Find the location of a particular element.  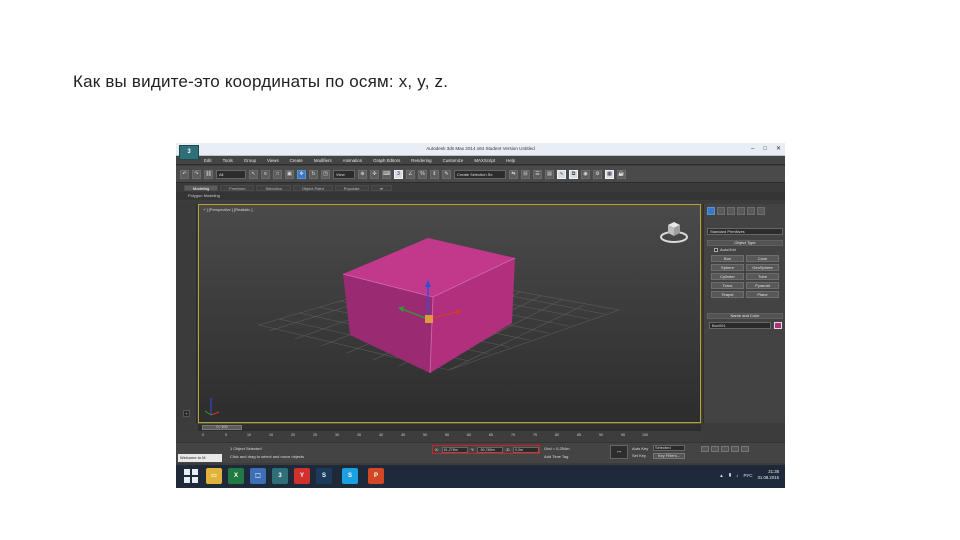

geosphere-button: GeoSphere is located at coordinates (762, 267).